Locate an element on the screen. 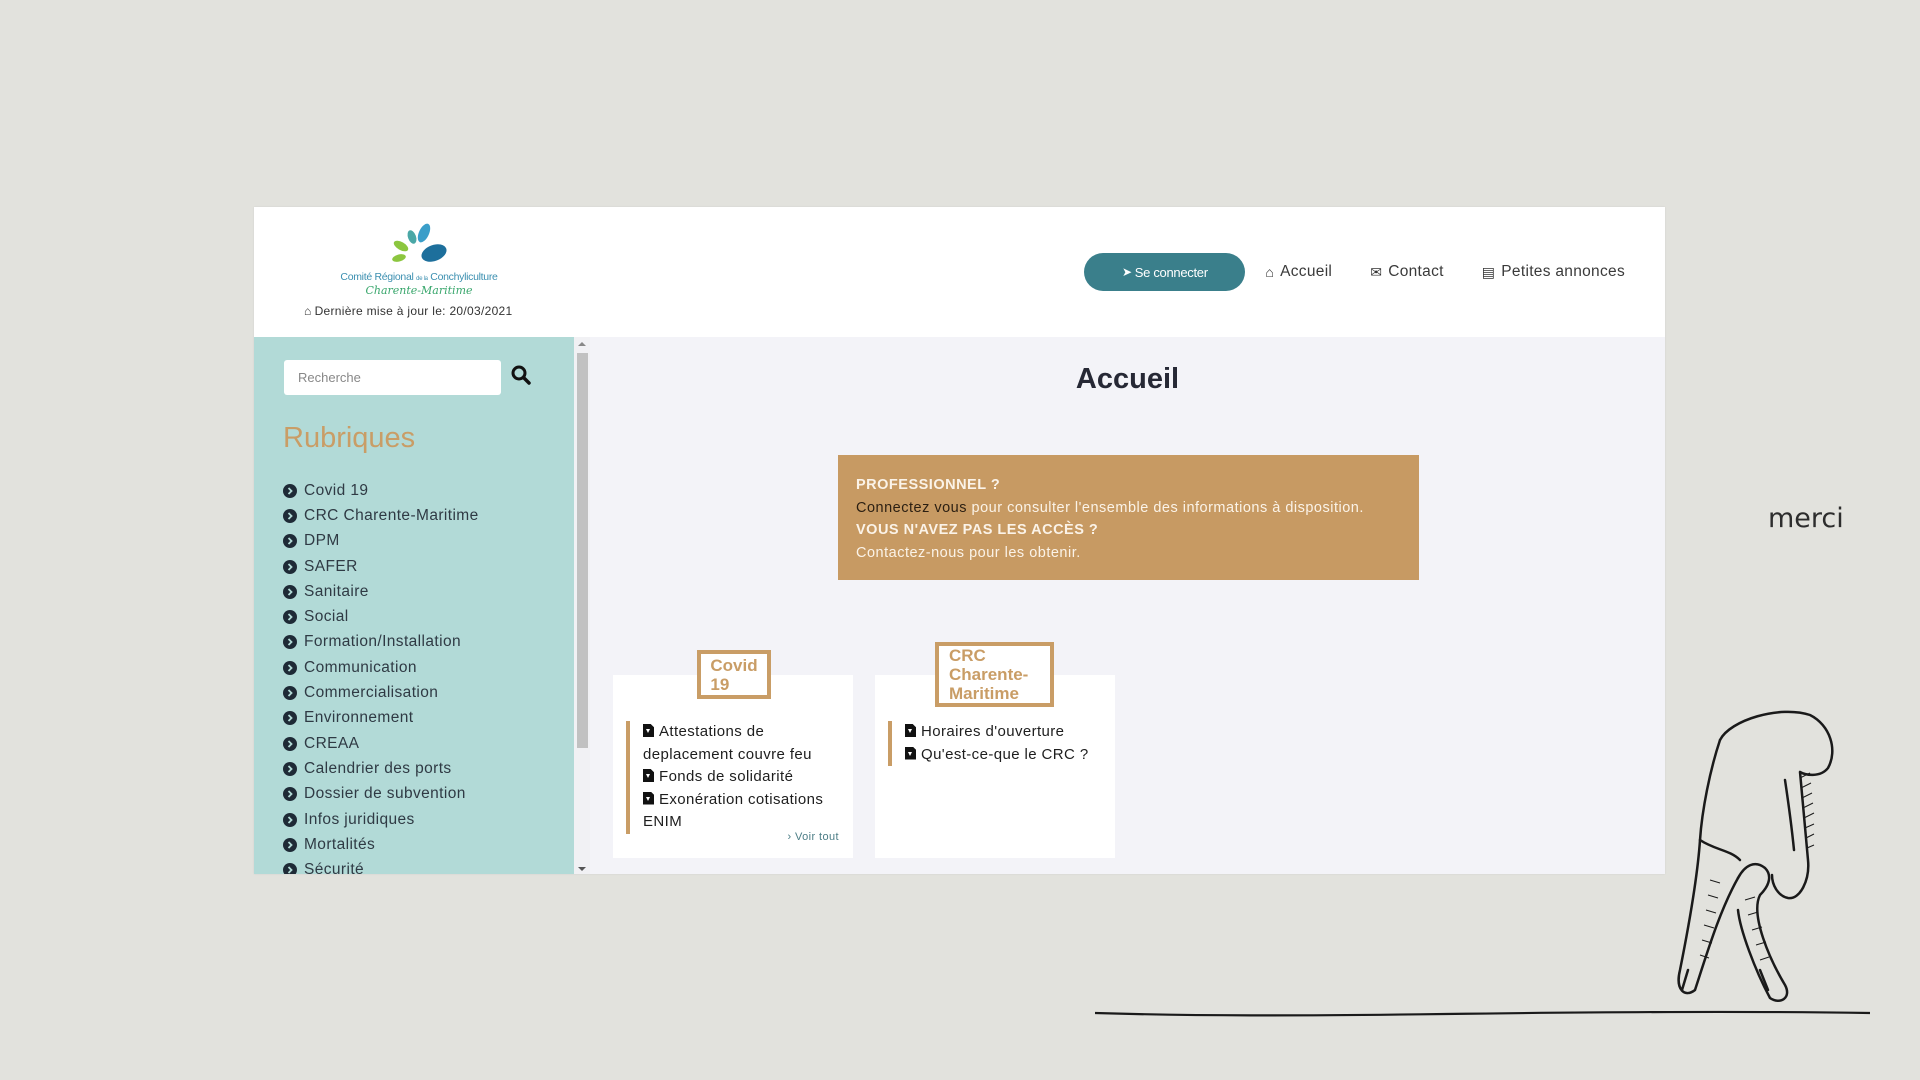 This screenshot has height=1080, width=1920. document-title: Horaires d'ouverture is located at coordinates (993, 731).